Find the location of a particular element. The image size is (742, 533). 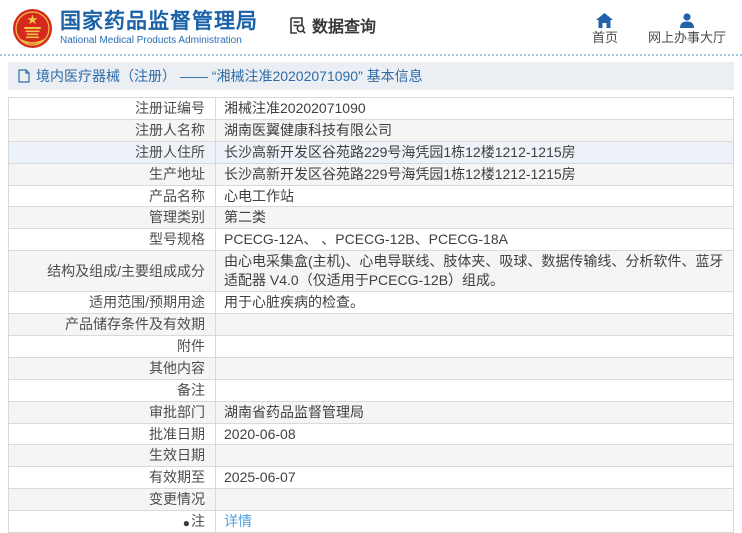

table-row: ●审批部门 湖南省药品监督管理局 is located at coordinates (371, 412).